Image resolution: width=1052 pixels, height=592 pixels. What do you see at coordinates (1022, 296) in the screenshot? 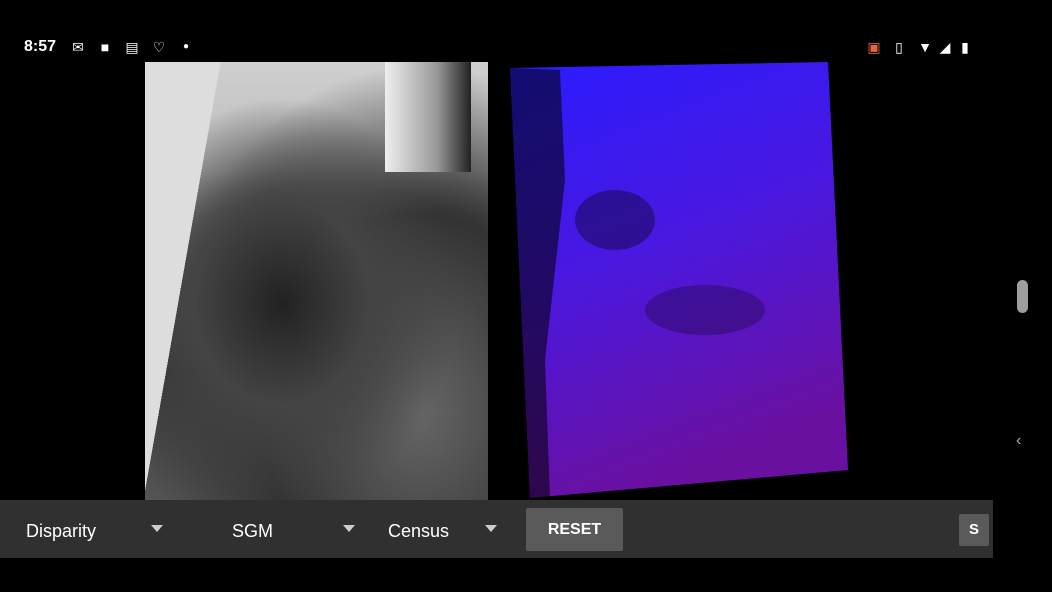
I see `scroll-handle` at bounding box center [1022, 296].